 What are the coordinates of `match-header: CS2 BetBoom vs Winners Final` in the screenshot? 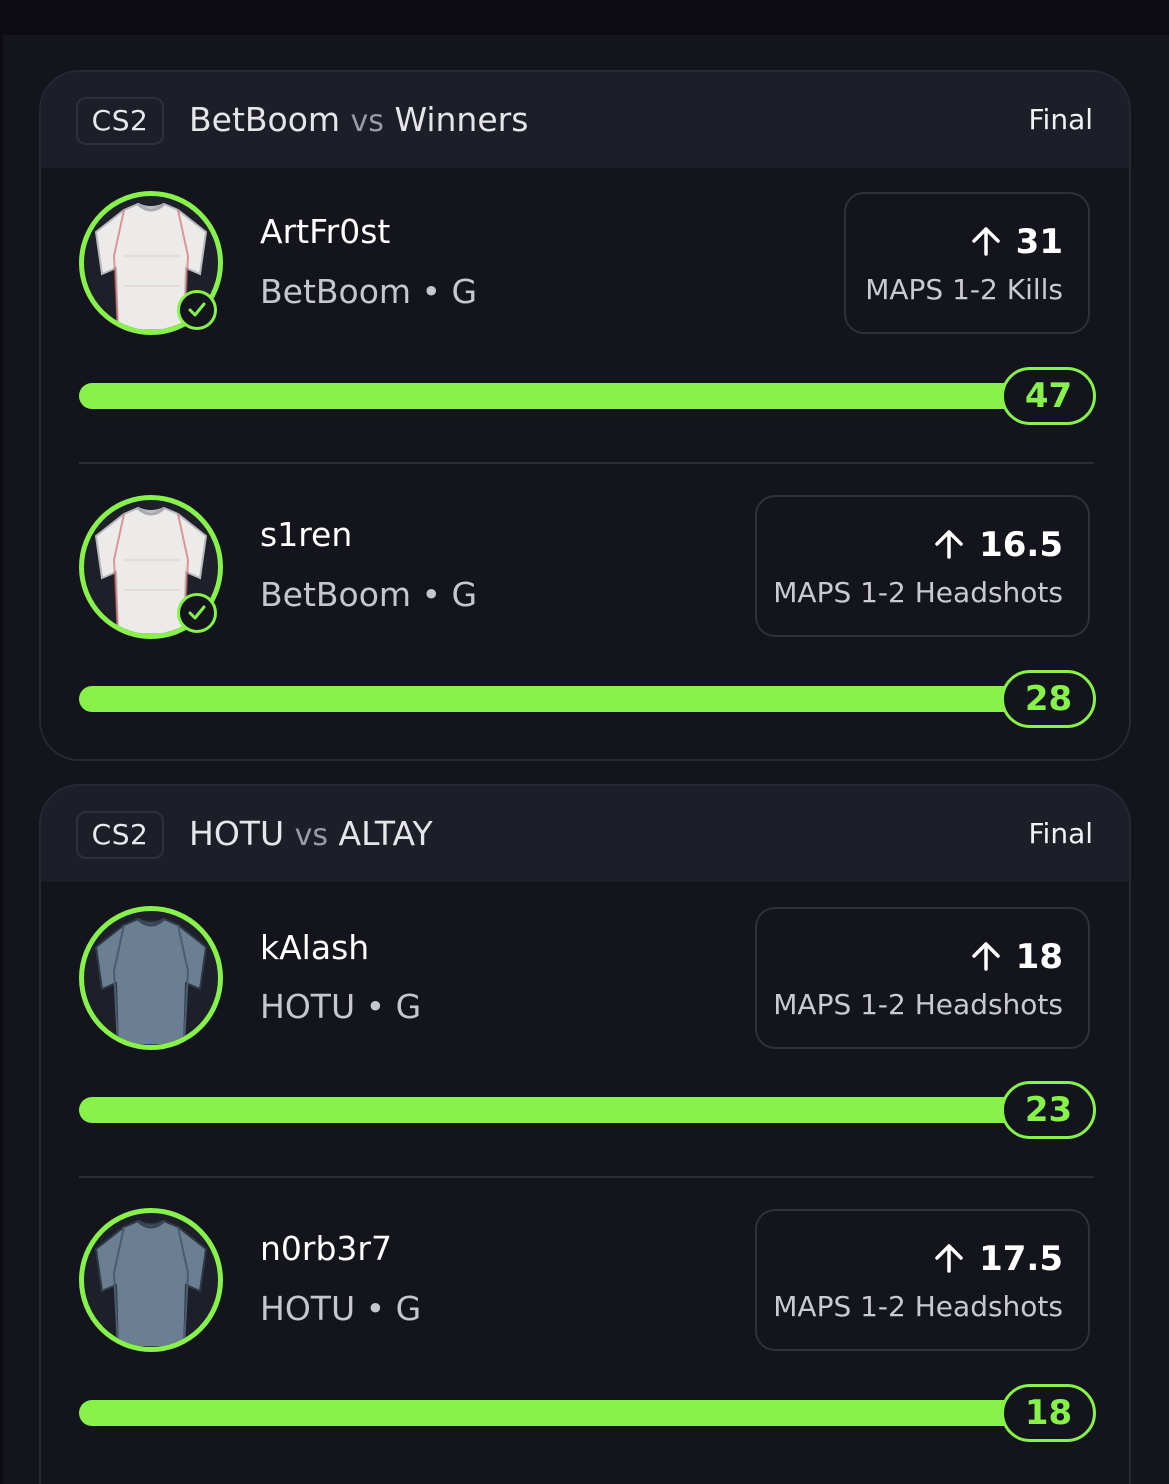 It's located at (585, 120).